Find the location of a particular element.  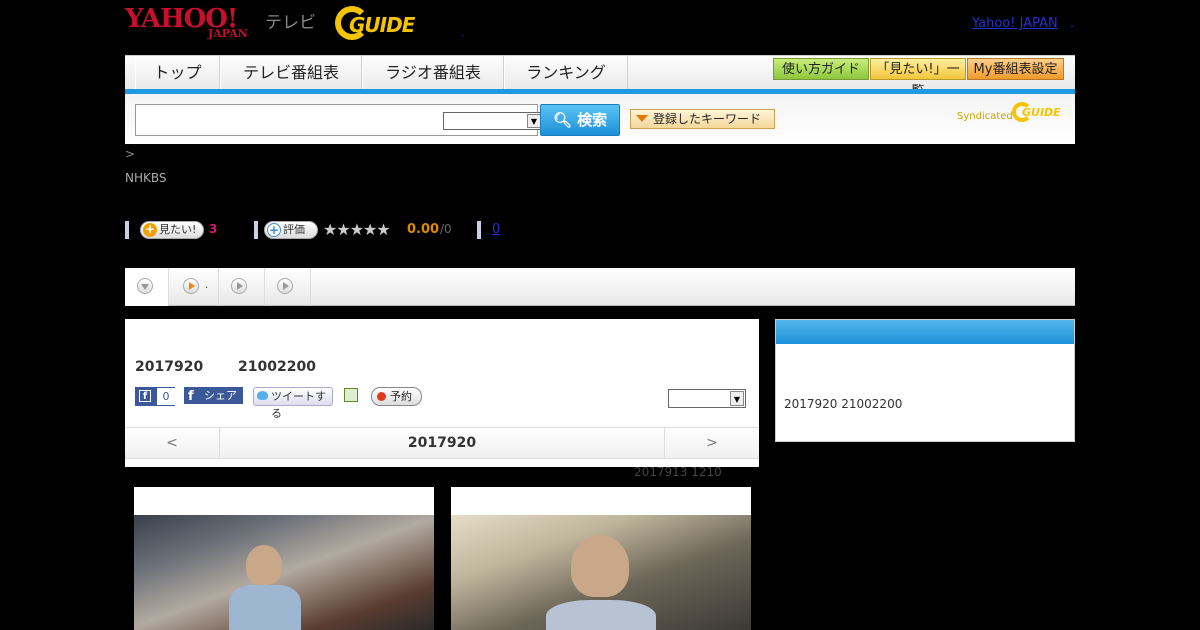

nav-tab-top: トップ is located at coordinates (177, 73).